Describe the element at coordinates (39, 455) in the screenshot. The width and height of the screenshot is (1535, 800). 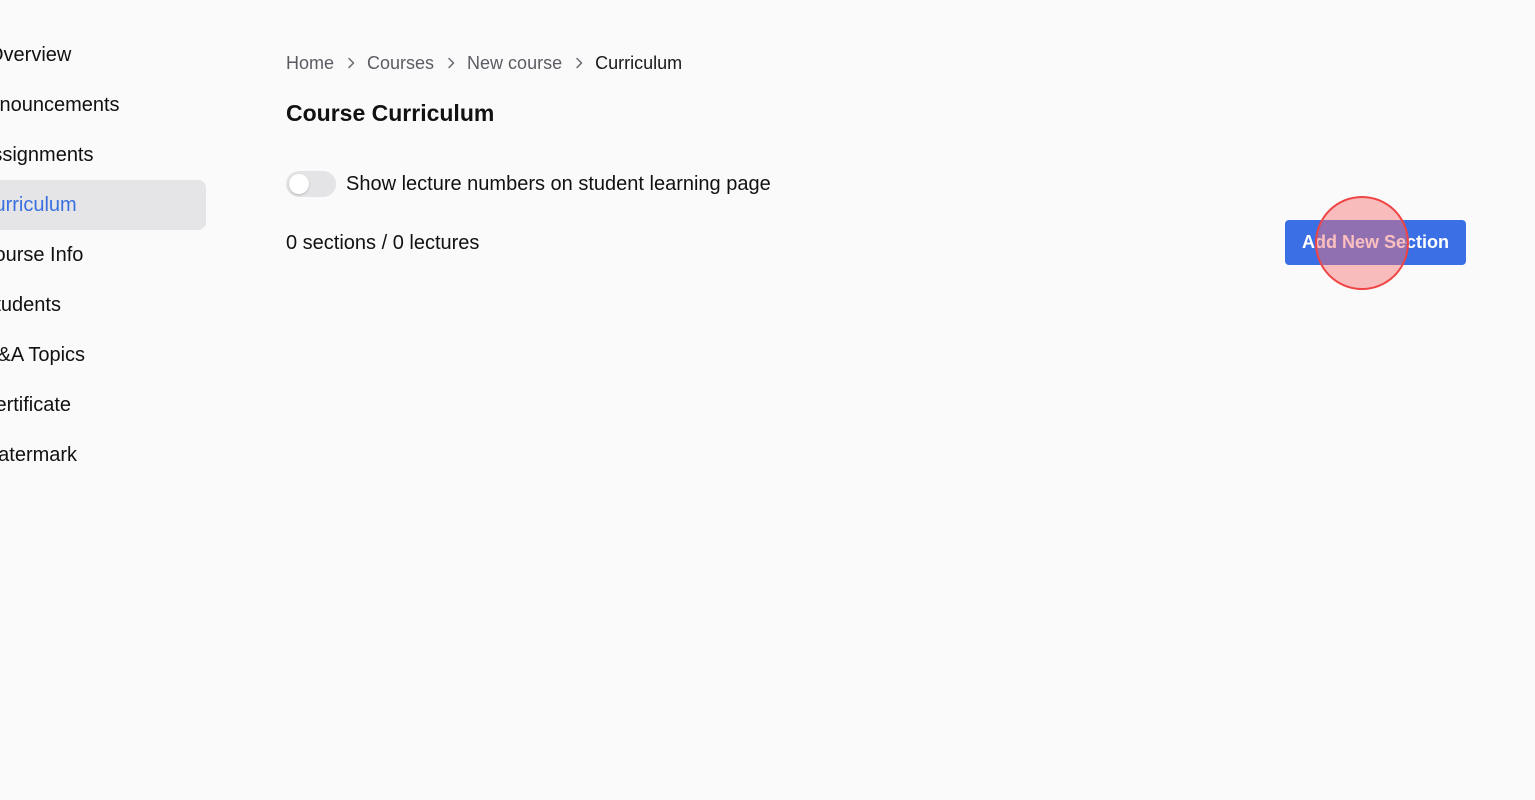
I see `sidebar-item-label: Watermark` at that location.